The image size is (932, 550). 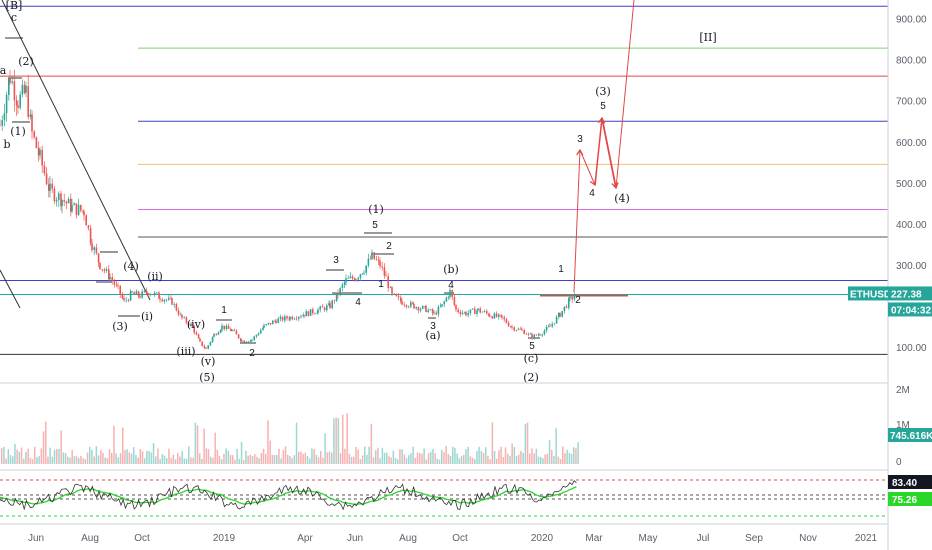 What do you see at coordinates (904, 500) in the screenshot?
I see `rsi-ma-tag-text: 75.26` at bounding box center [904, 500].